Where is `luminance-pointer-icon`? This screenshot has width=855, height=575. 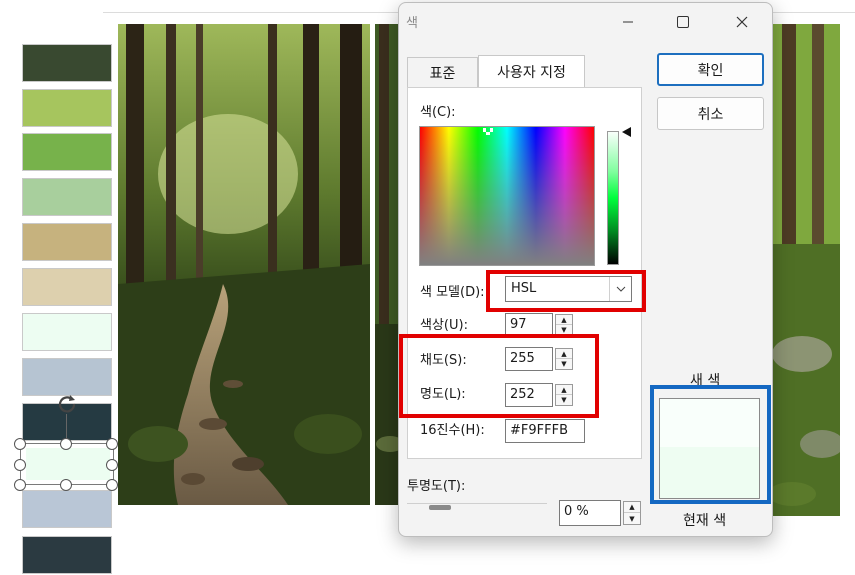 luminance-pointer-icon is located at coordinates (626, 133).